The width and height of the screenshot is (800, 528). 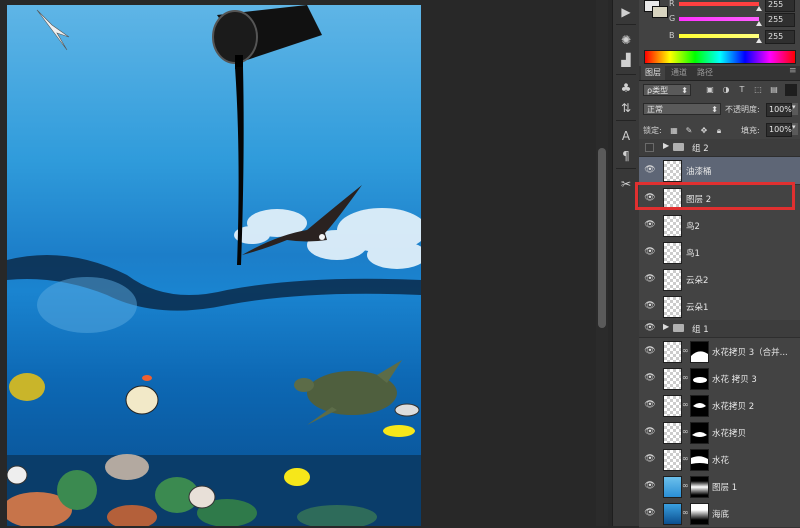 What do you see at coordinates (667, 90) in the screenshot?
I see `layer-filter-dropdown: ρ类型 ⬍` at bounding box center [667, 90].